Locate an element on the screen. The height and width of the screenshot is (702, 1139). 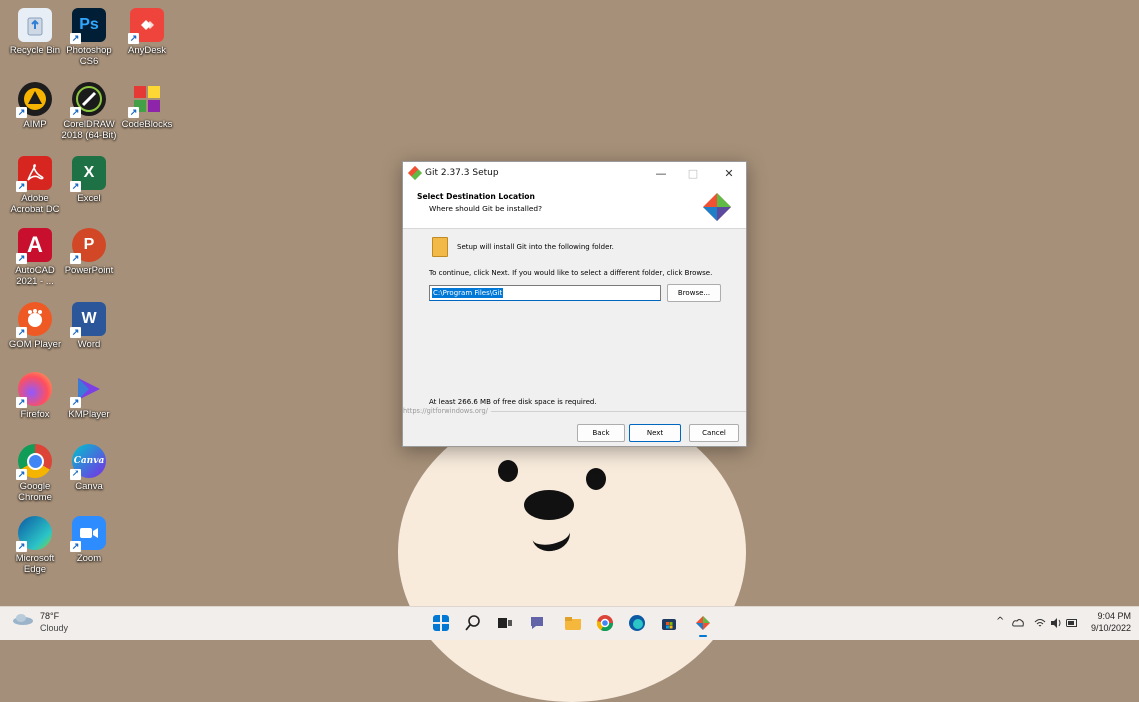
chrome-icon is located at coordinates (605, 623).